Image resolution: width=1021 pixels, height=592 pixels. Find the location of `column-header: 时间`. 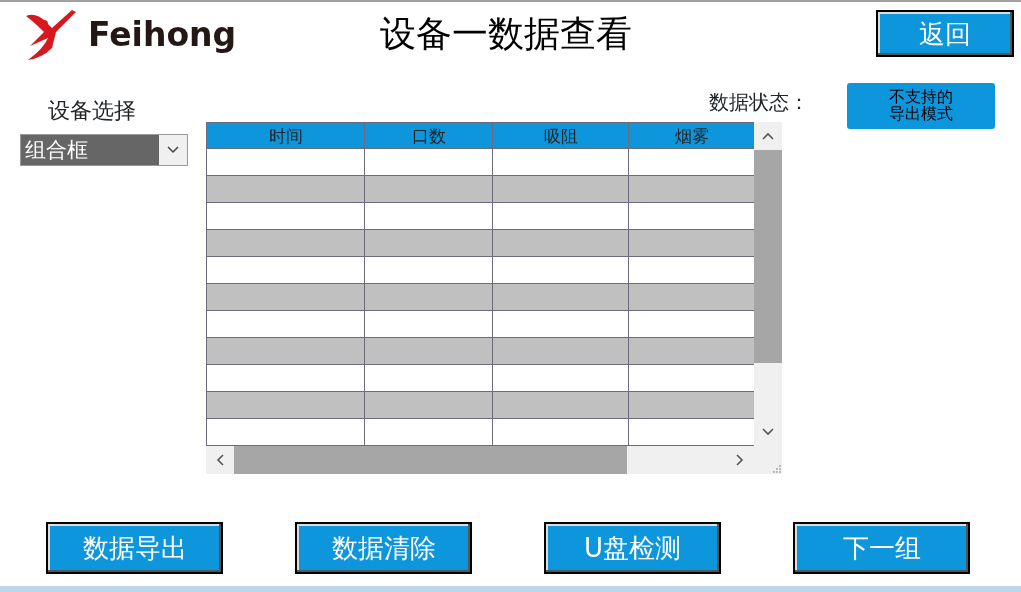

column-header: 时间 is located at coordinates (286, 135).